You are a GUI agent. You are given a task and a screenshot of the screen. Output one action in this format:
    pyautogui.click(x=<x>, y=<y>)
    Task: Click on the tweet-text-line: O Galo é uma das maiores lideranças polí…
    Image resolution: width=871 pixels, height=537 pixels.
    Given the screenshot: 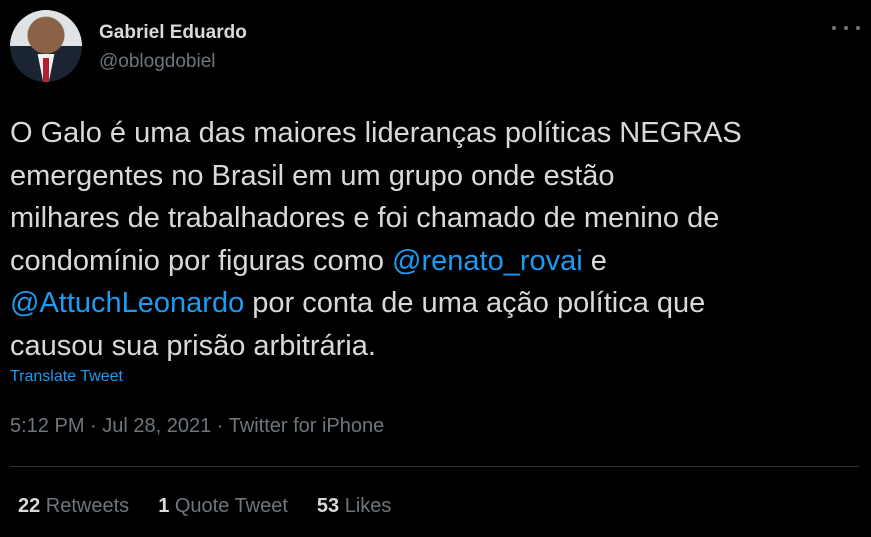 What is the action you would take?
    pyautogui.click(x=435, y=133)
    